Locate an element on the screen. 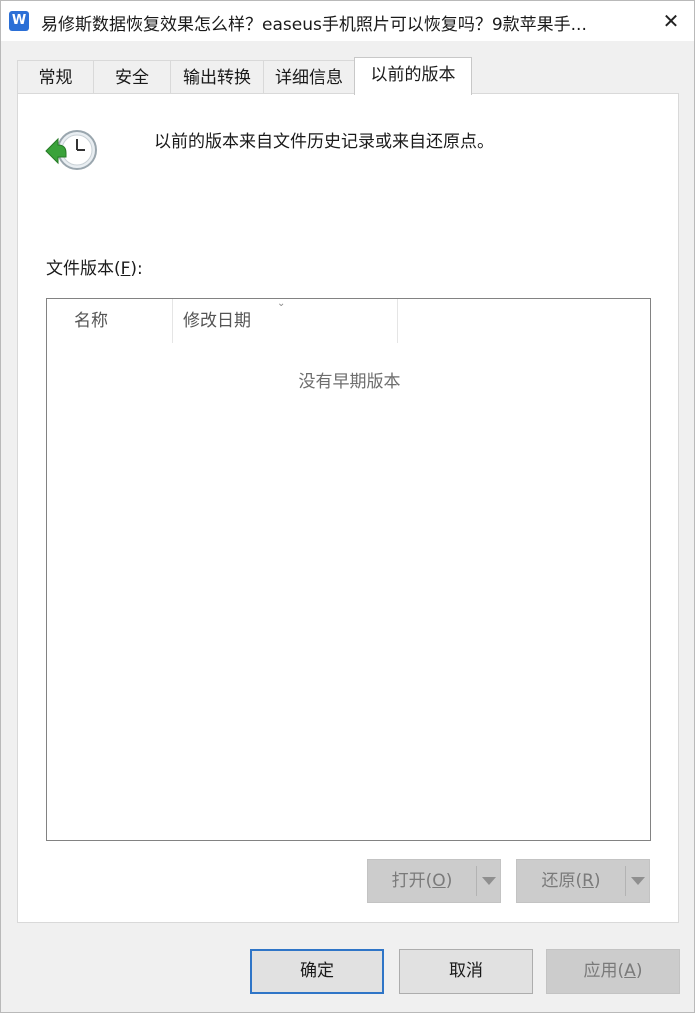 This screenshot has width=695, height=1013. restore-dropdown-arrow is located at coordinates (637, 881).